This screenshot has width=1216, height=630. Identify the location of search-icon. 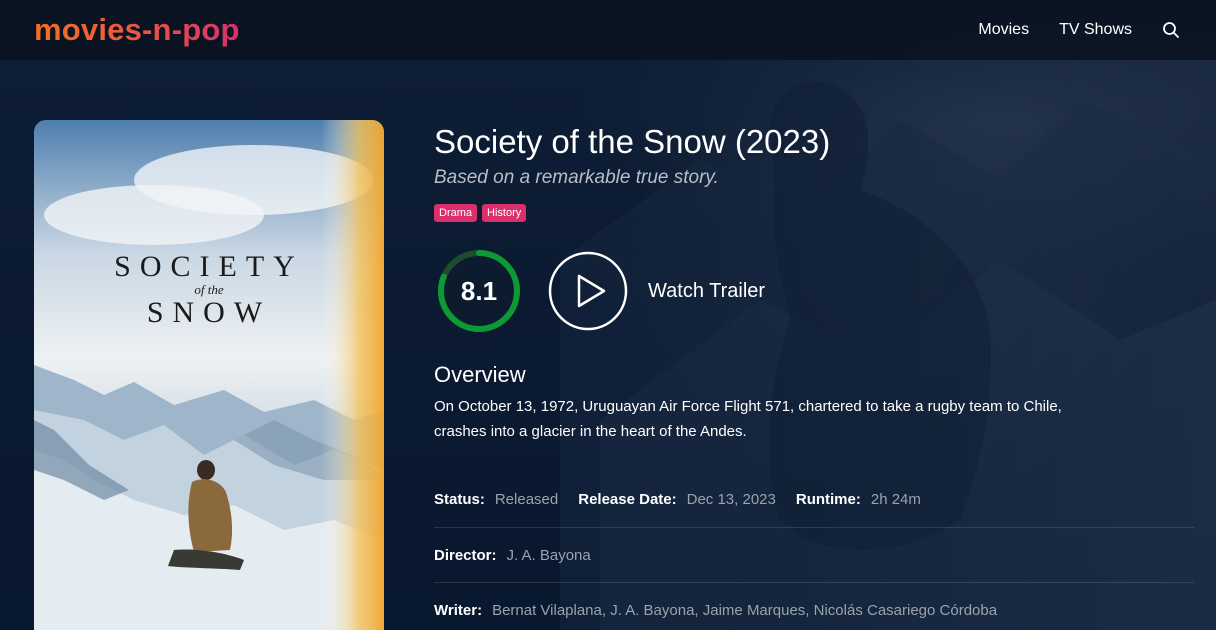
(1171, 30).